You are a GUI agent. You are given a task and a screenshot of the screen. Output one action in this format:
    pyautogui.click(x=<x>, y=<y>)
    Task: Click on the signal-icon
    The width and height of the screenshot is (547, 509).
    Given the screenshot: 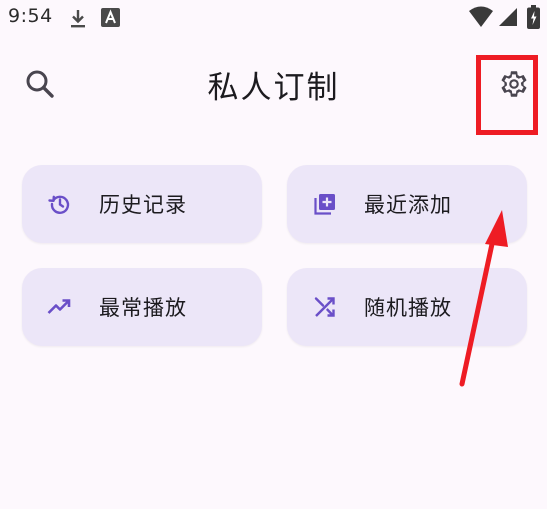 What is the action you would take?
    pyautogui.click(x=508, y=17)
    